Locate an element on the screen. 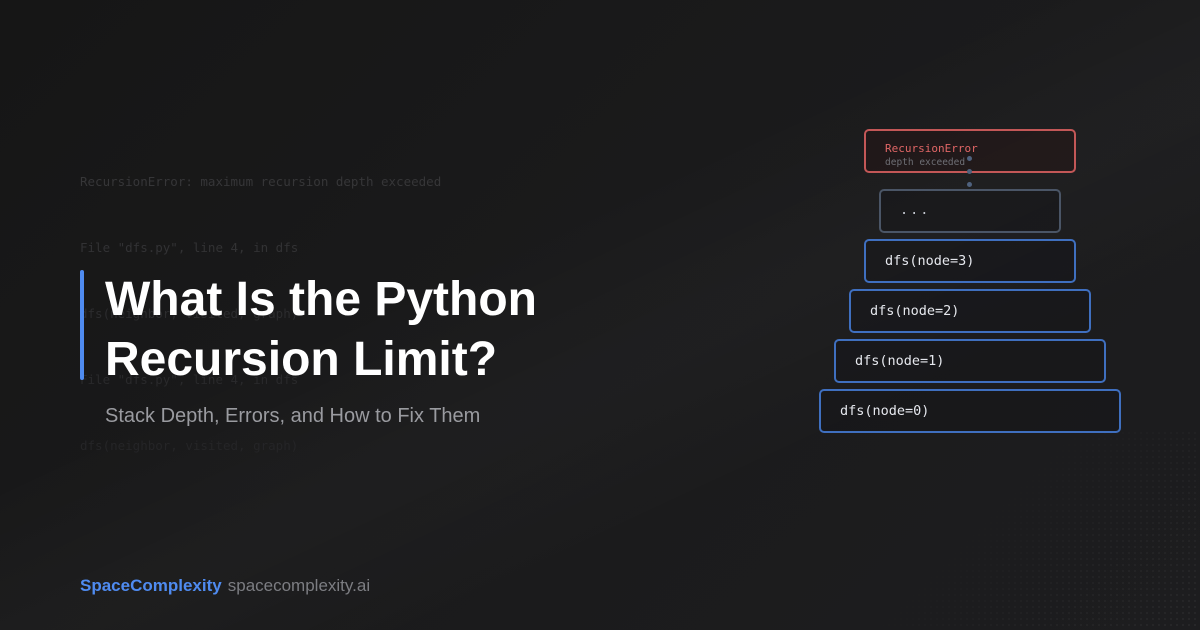 This screenshot has width=1200, height=630. title-accent-bar is located at coordinates (82, 325).